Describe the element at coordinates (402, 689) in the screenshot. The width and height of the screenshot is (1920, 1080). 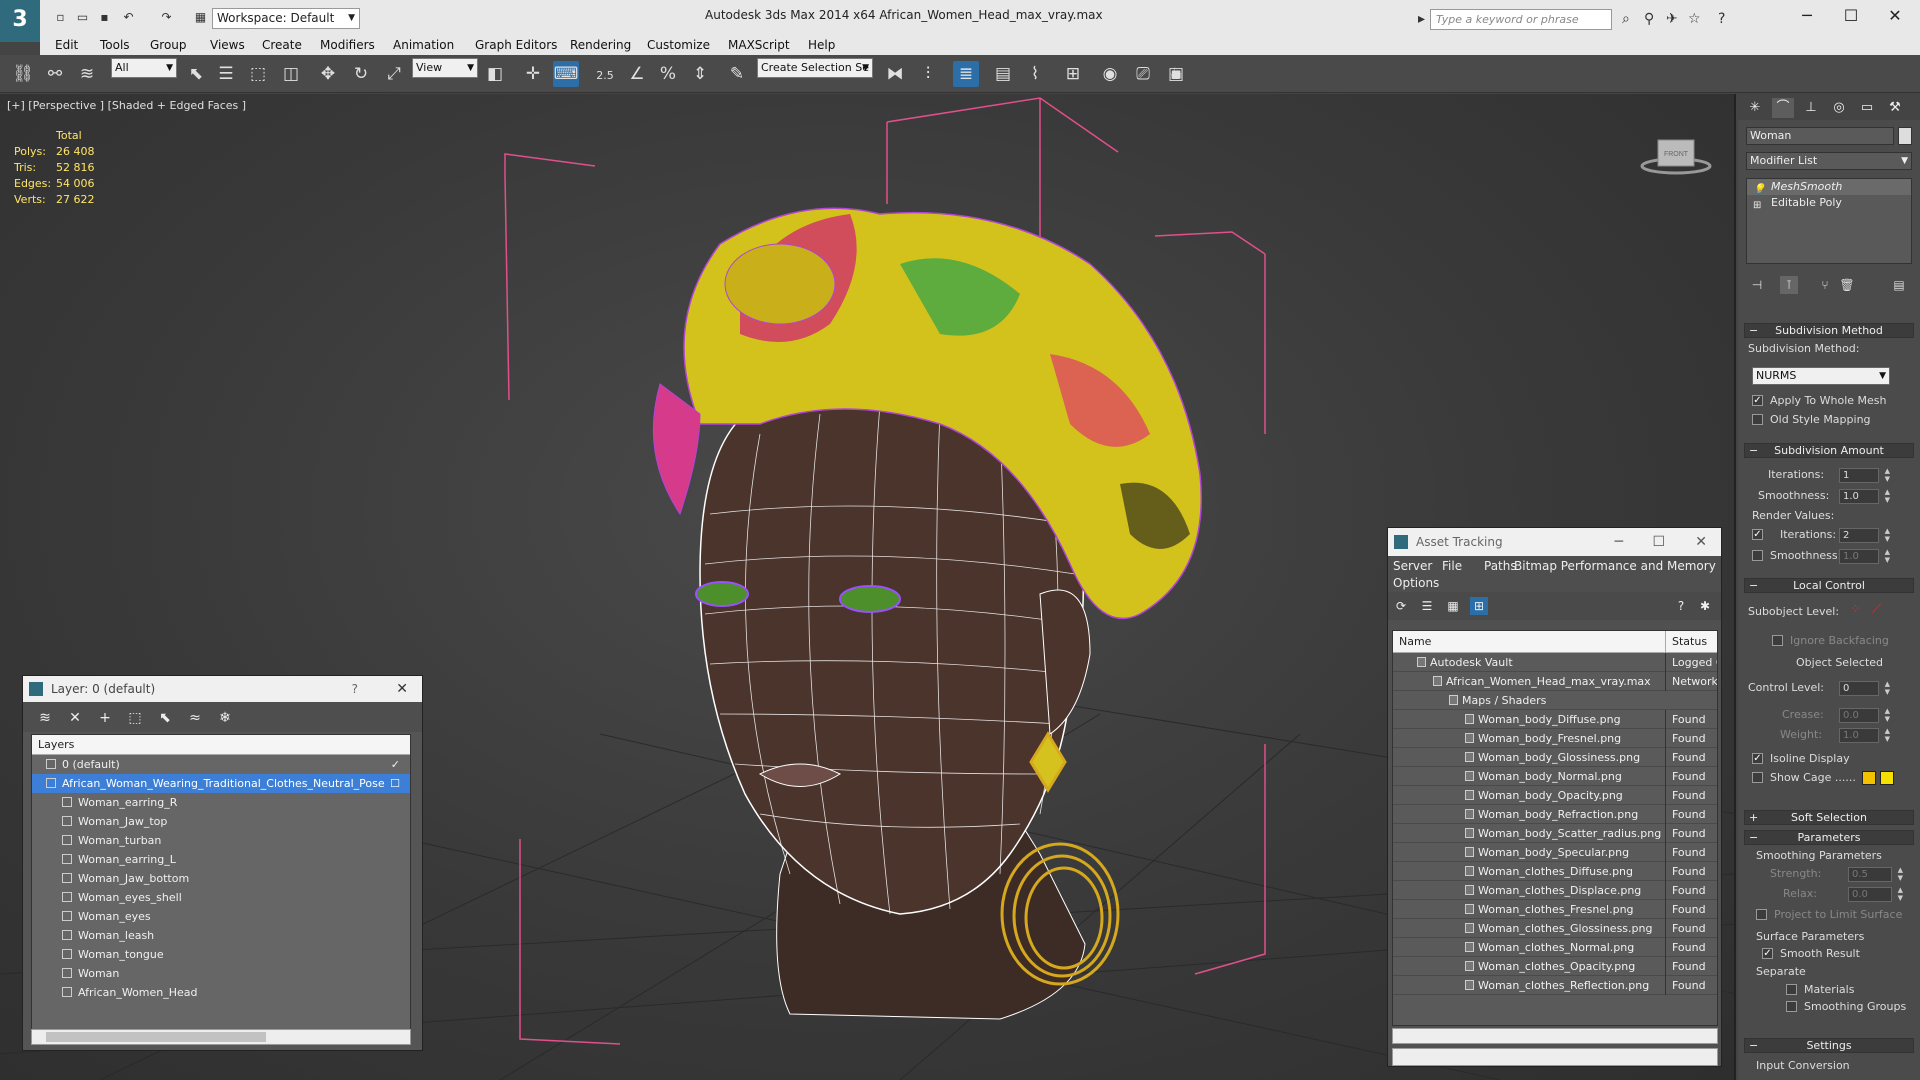
I see `close-icon: ✕` at that location.